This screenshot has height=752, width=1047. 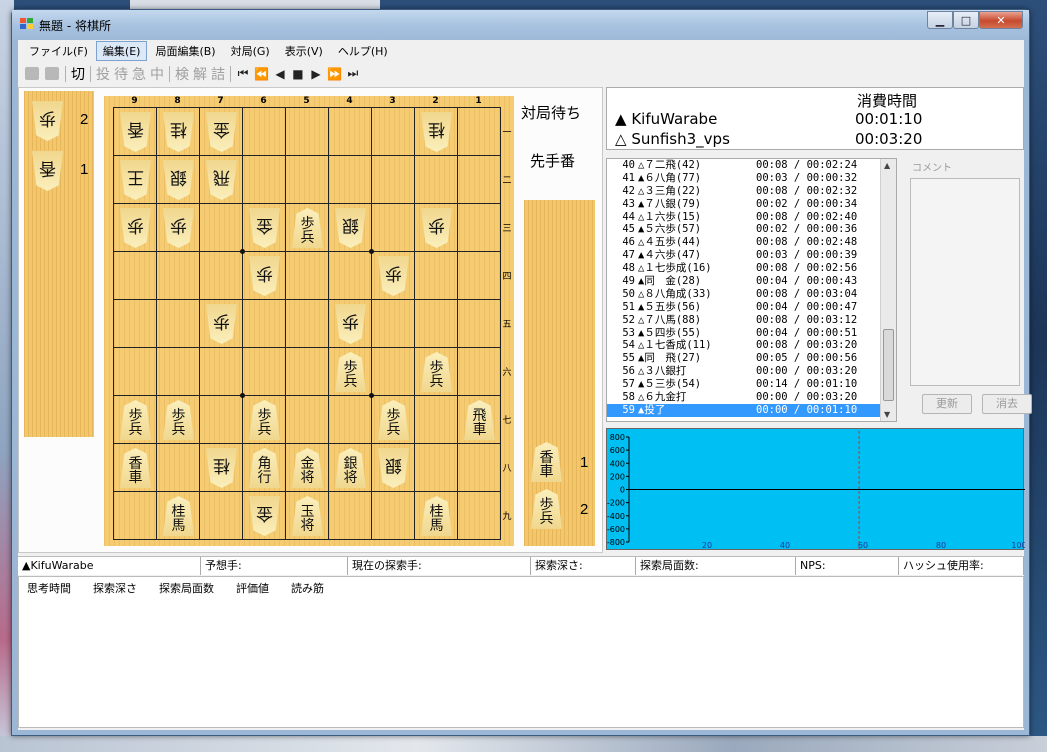 What do you see at coordinates (307, 516) in the screenshot?
I see `shogi-piece: 玉将` at bounding box center [307, 516].